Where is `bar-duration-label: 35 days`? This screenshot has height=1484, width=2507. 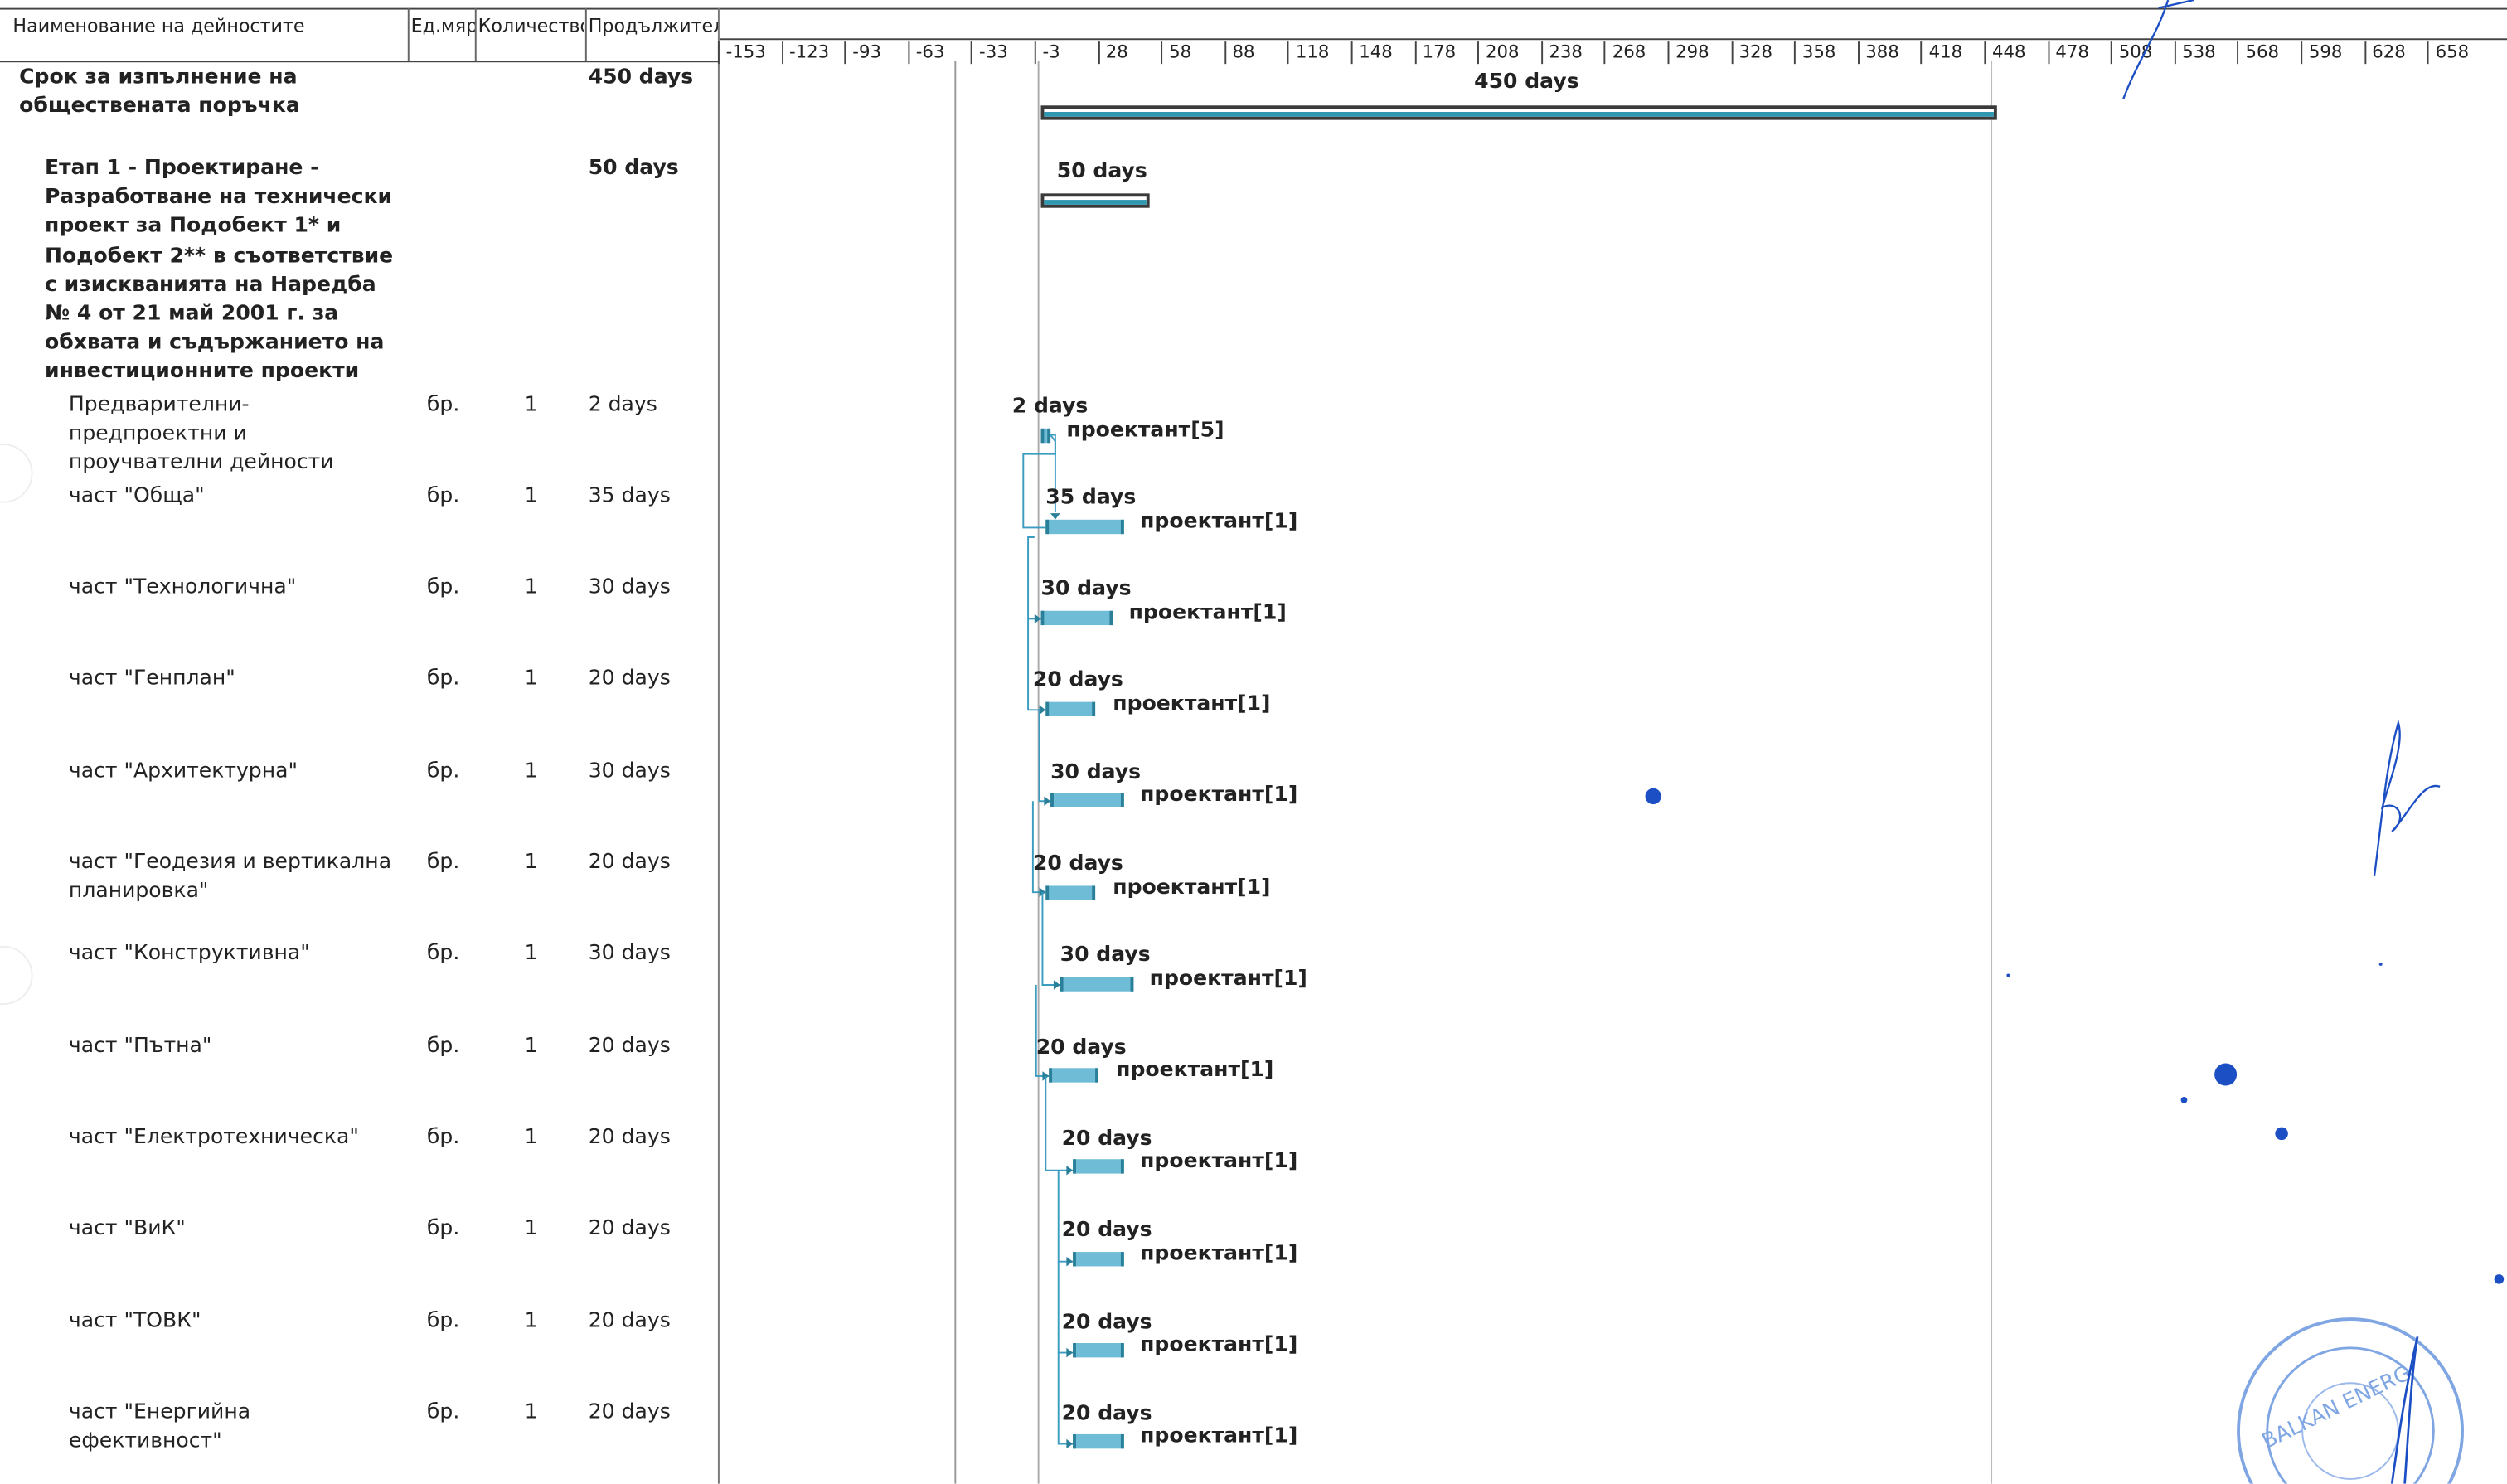
bar-duration-label: 35 days is located at coordinates (1091, 499).